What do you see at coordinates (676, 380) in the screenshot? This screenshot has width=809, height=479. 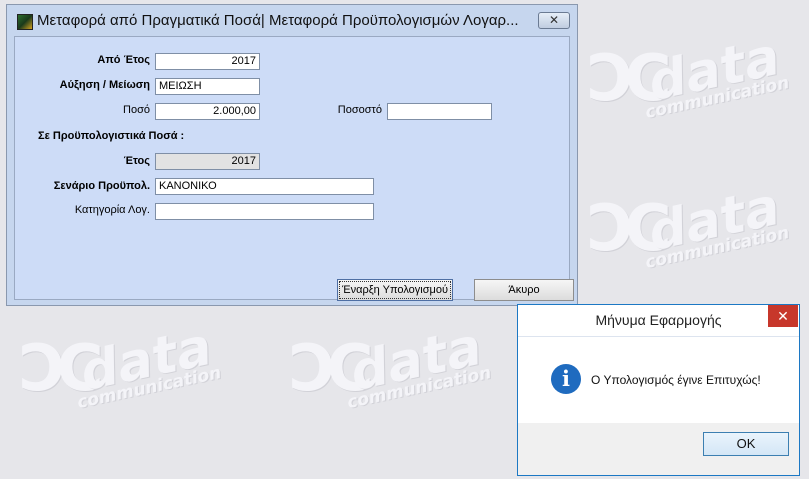 I see `message-text: Ο Υπολογισμός έγινε Επιτυχώς!` at bounding box center [676, 380].